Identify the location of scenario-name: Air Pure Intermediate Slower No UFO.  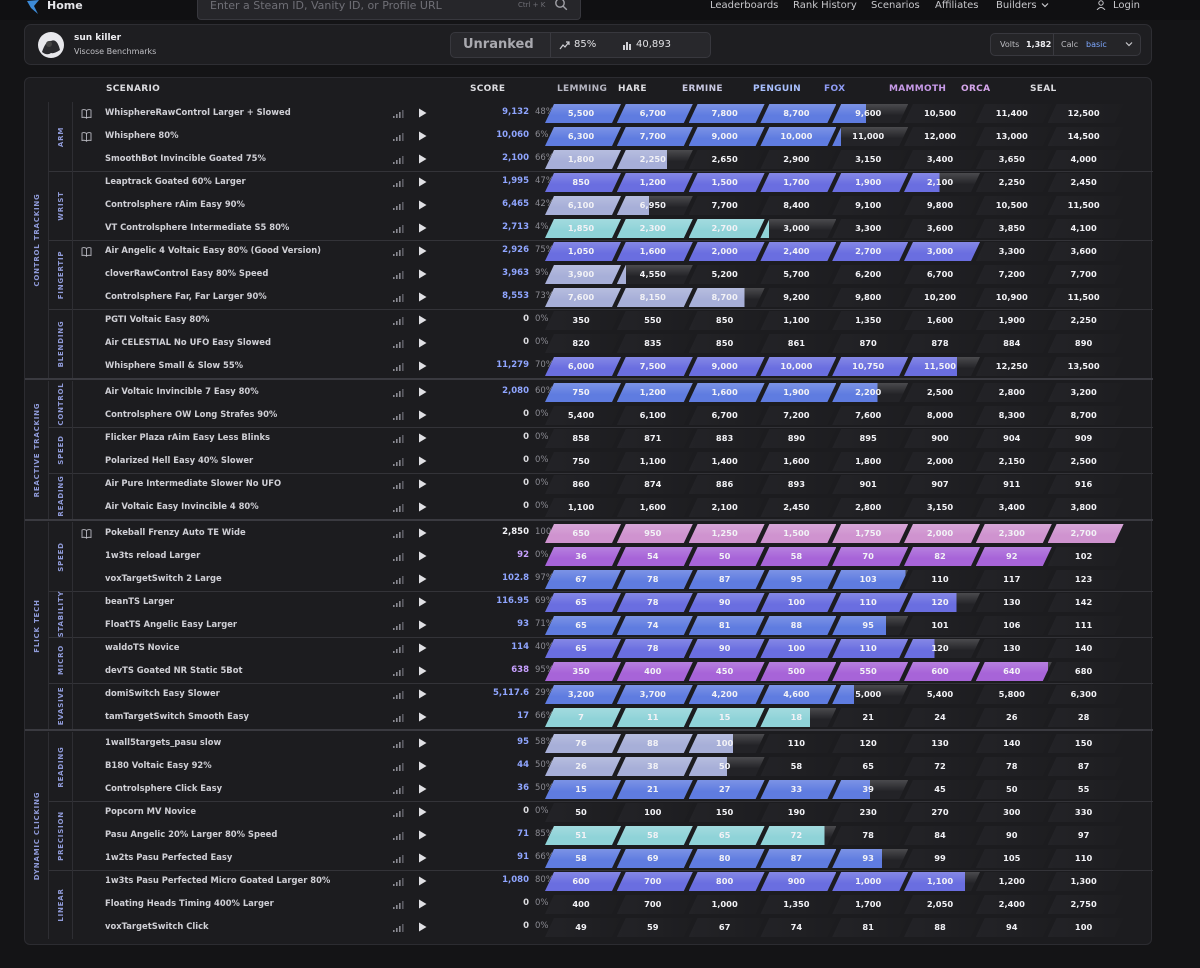
(193, 483).